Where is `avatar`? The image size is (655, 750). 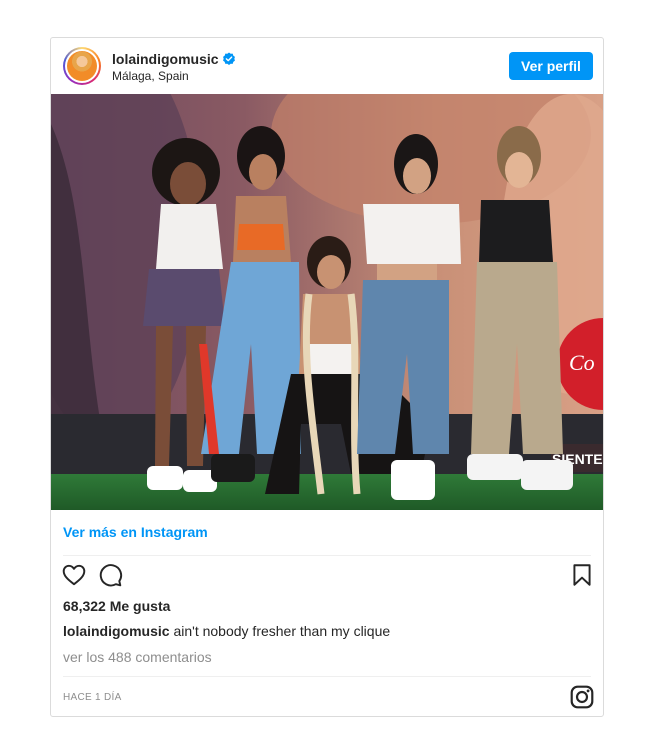 avatar is located at coordinates (82, 66).